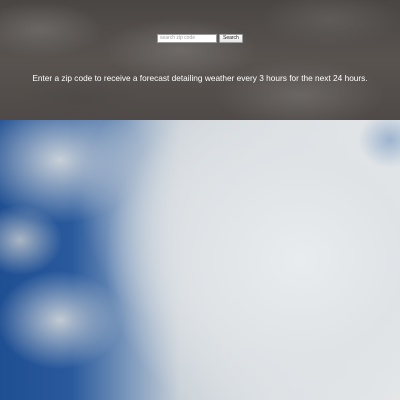 The height and width of the screenshot is (400, 400). I want to click on search-bar: Search, so click(200, 38).